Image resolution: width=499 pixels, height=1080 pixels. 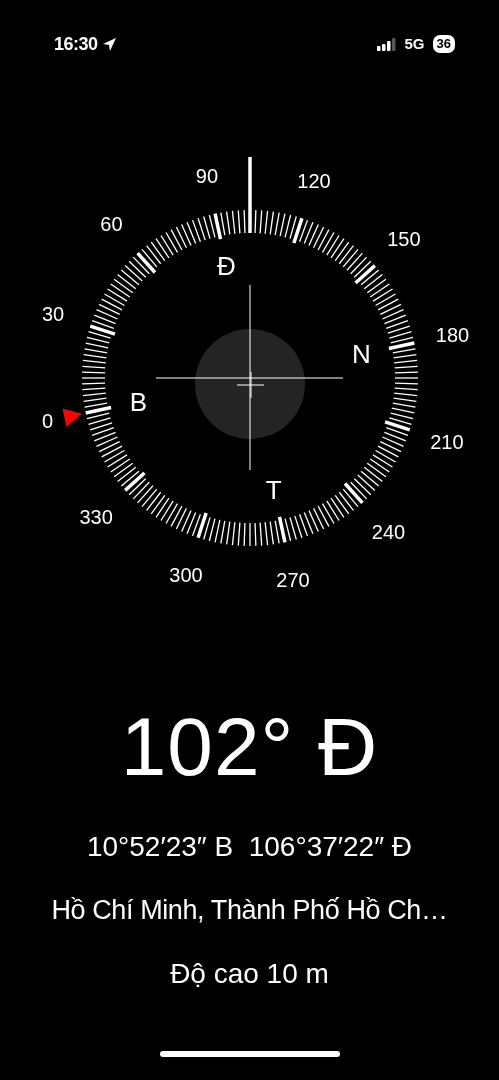 What do you see at coordinates (96, 516) in the screenshot?
I see `degree-label: 330` at bounding box center [96, 516].